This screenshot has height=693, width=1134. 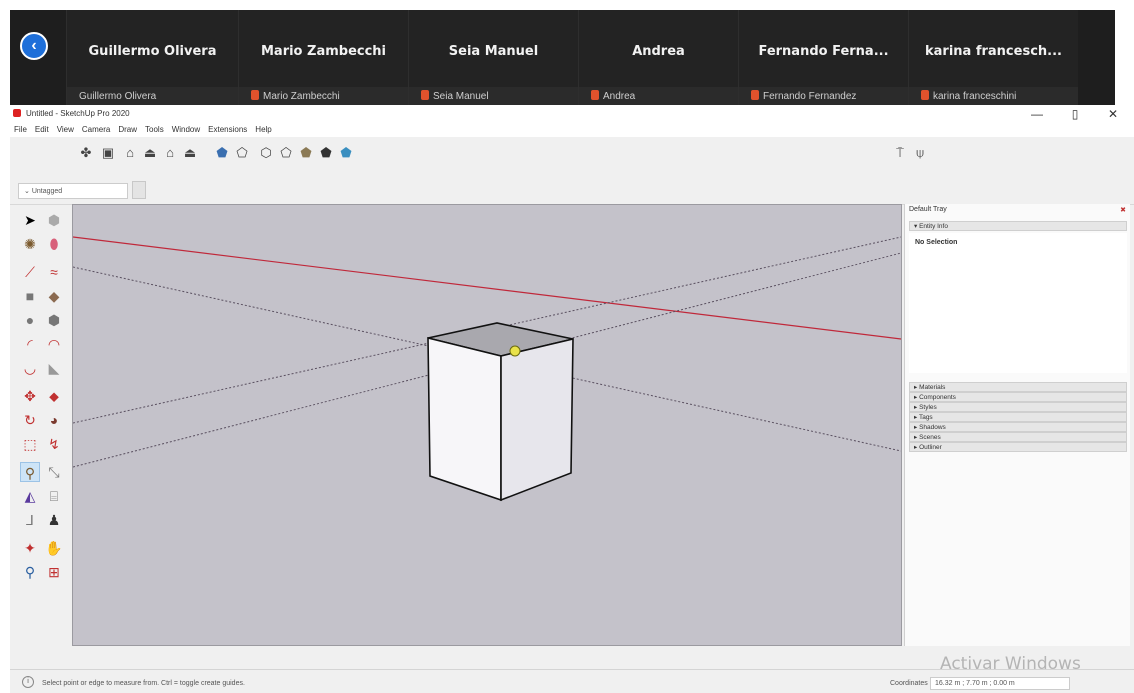 What do you see at coordinates (1113, 114) in the screenshot?
I see `close-button: ✕` at bounding box center [1113, 114].